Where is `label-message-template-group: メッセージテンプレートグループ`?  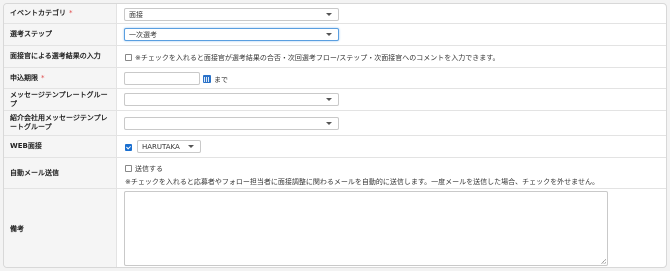 label-message-template-group: メッセージテンプレートグループ is located at coordinates (60, 99).